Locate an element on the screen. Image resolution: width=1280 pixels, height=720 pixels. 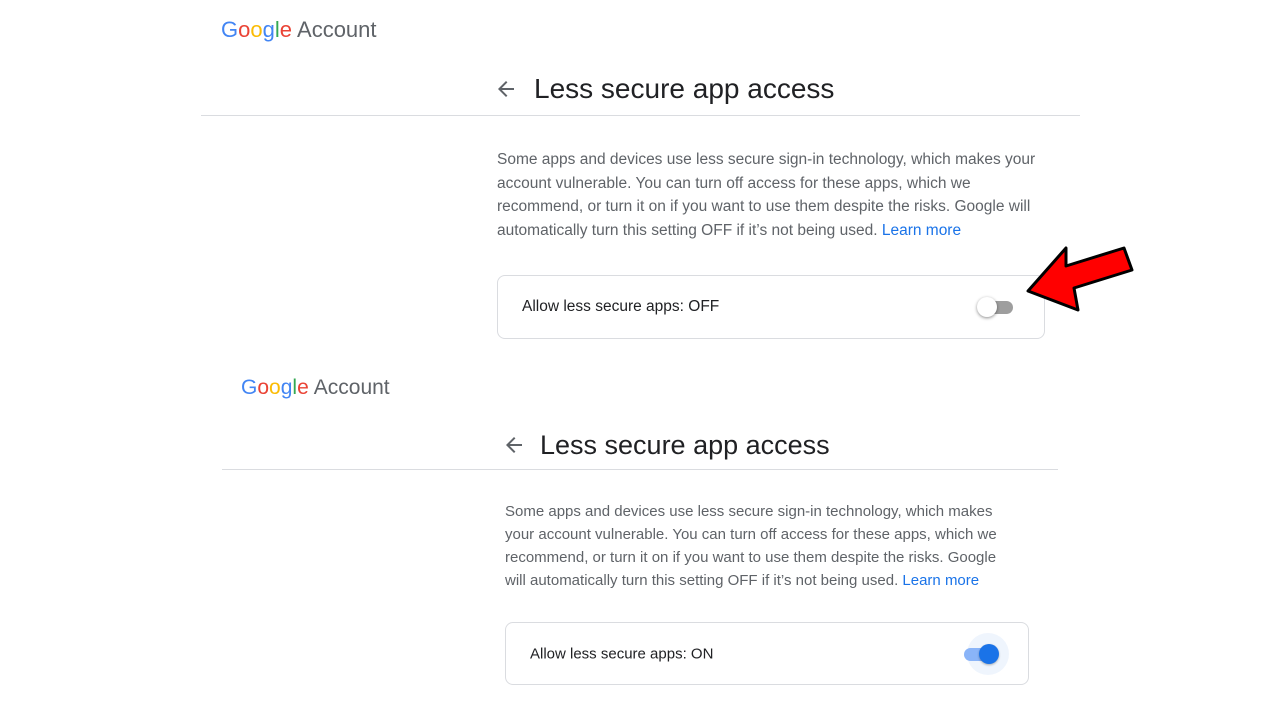
setting-label: Allow less secure apps: ON is located at coordinates (622, 653).